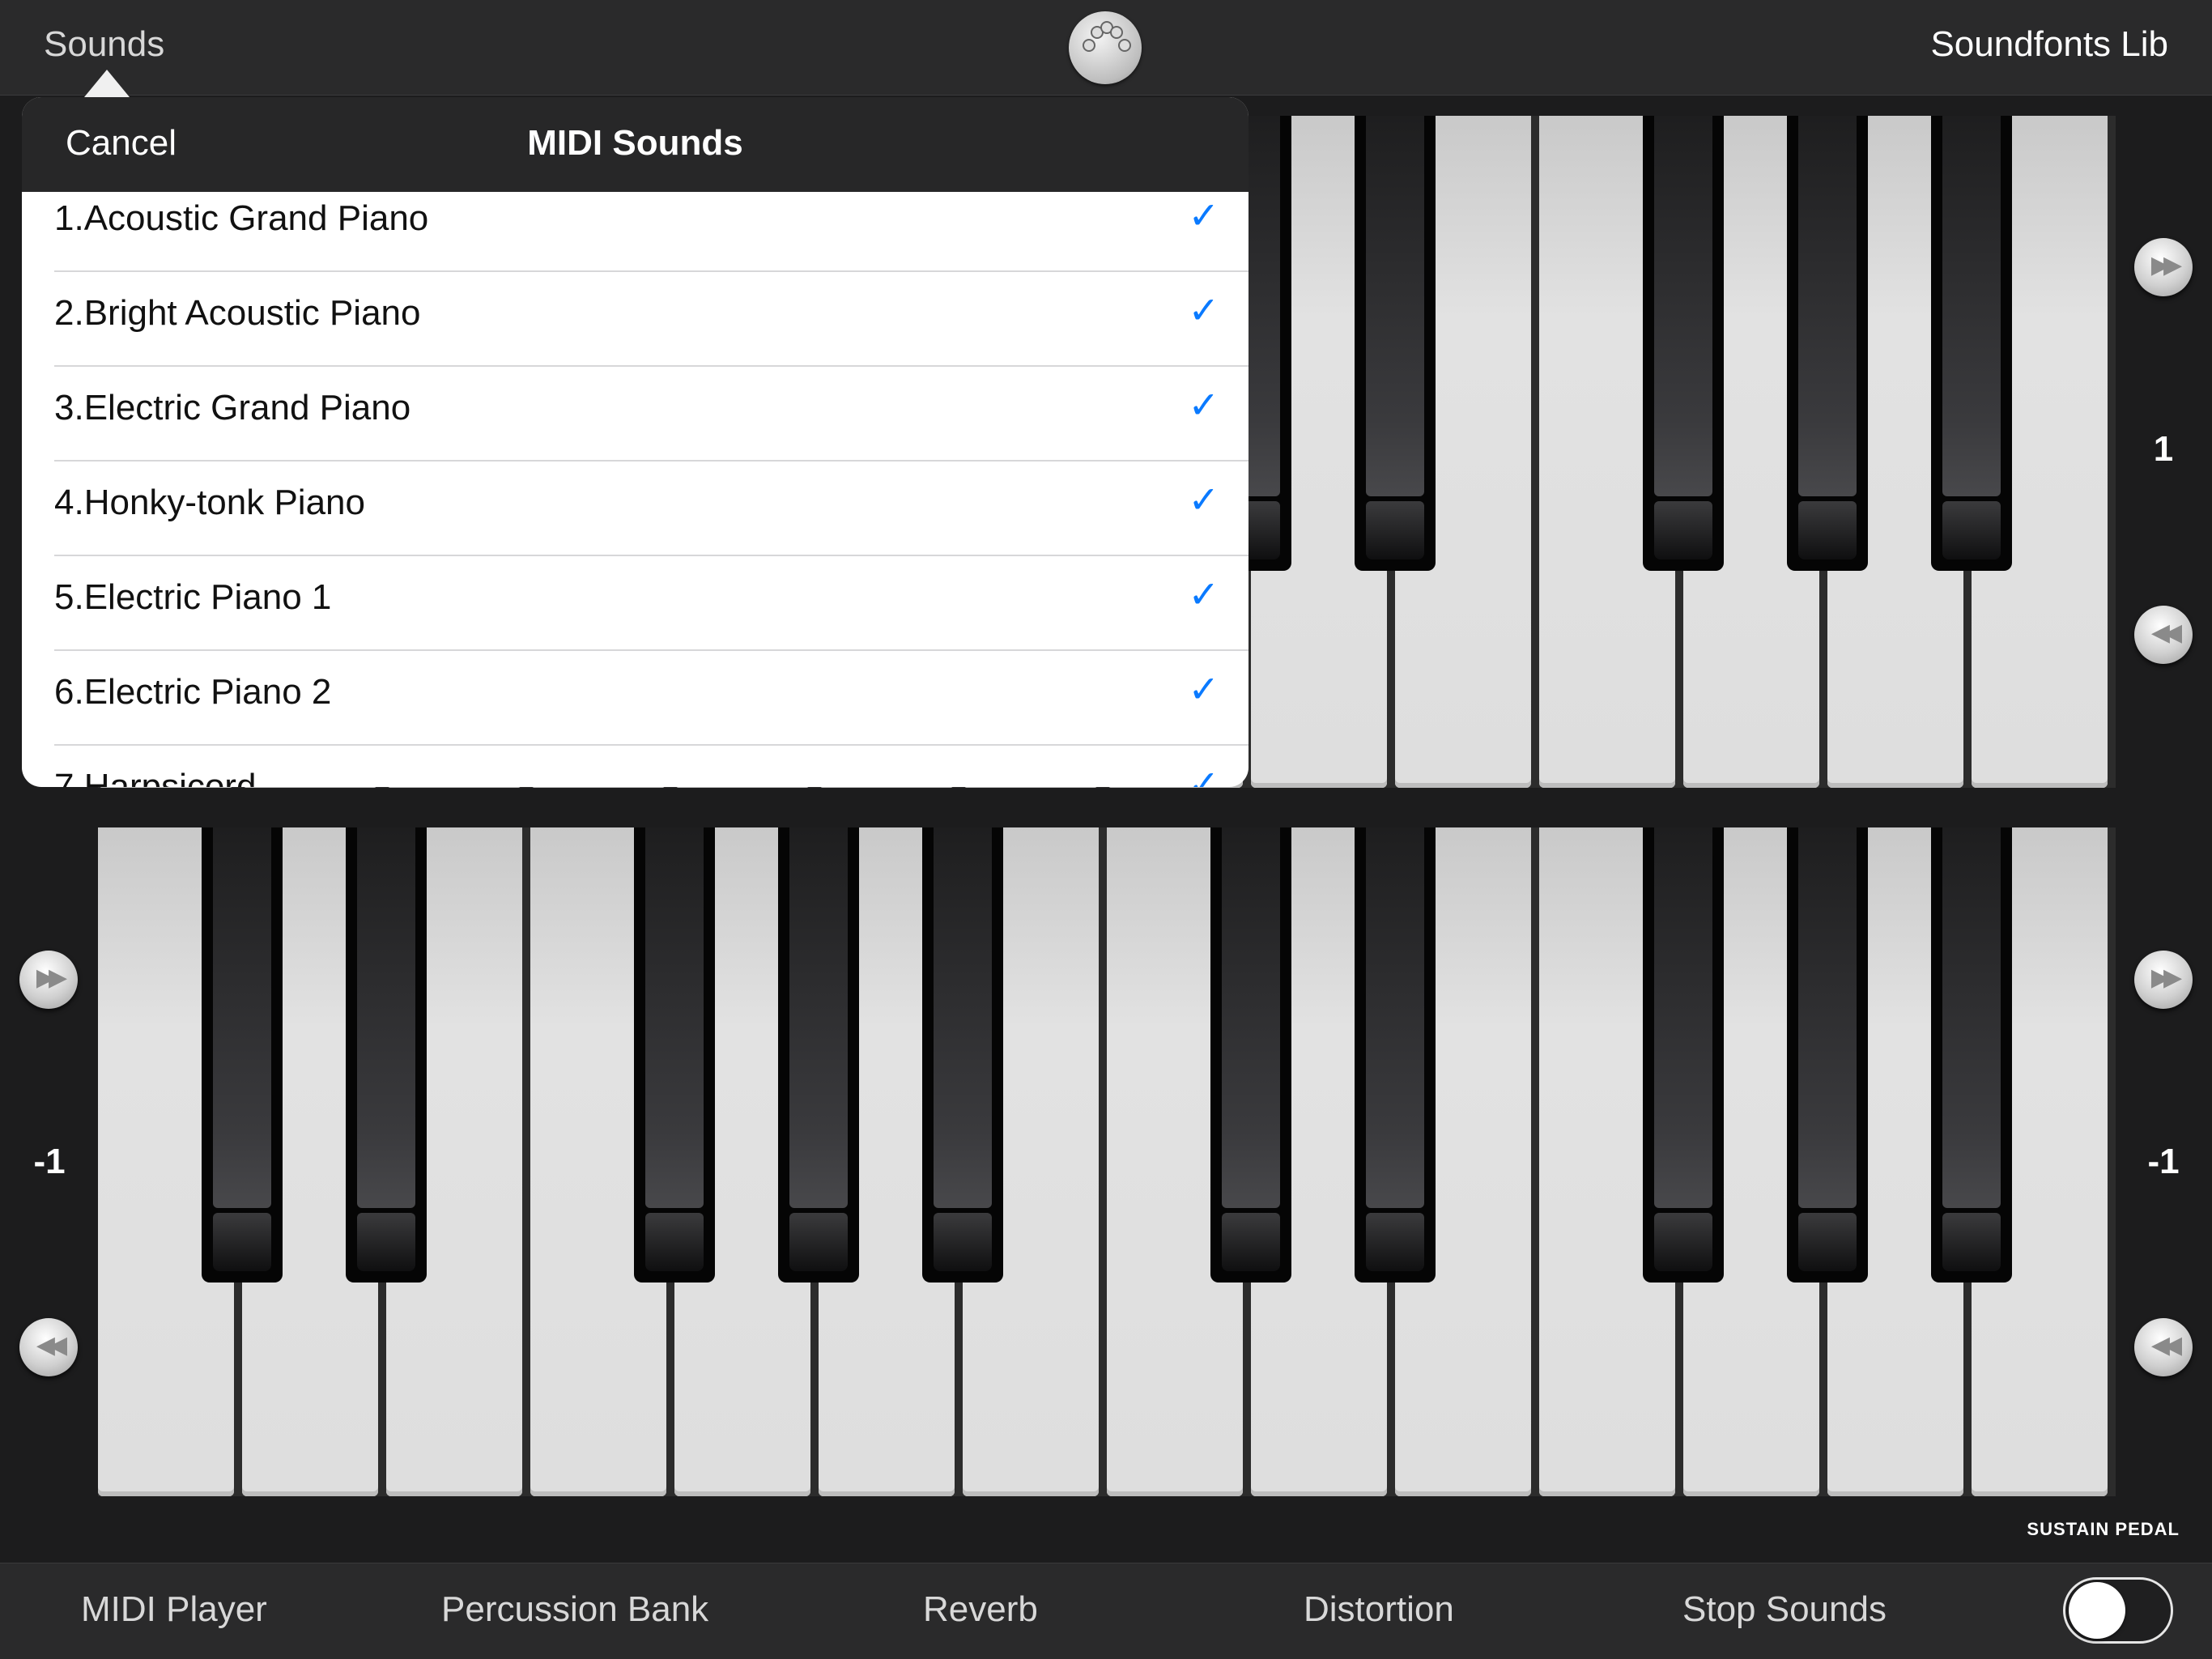 Image resolution: width=2212 pixels, height=1659 pixels. I want to click on popover-title: MIDI Sounds, so click(635, 143).